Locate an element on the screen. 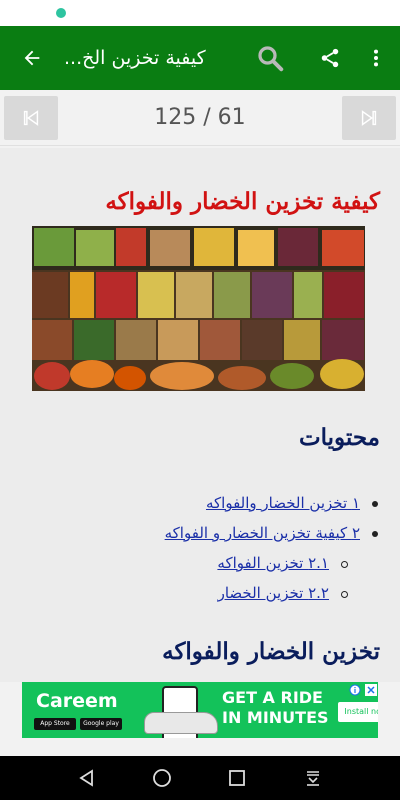 The image size is (400, 800). nav-back-button is located at coordinates (87, 778).